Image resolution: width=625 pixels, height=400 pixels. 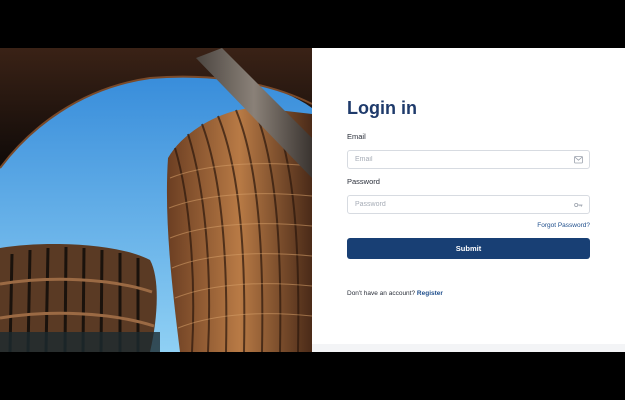 What do you see at coordinates (381, 293) in the screenshot?
I see `register-prompt-text: Don't have an account?` at bounding box center [381, 293].